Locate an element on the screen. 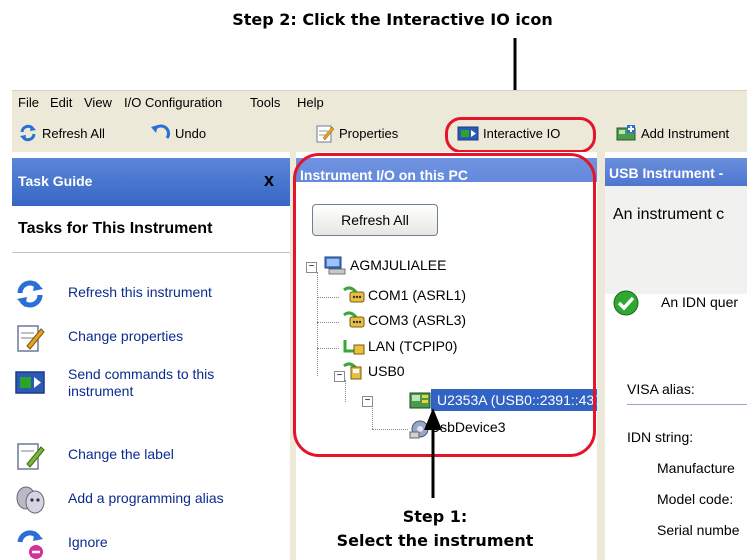  serial-number-label: Serial numbe is located at coordinates (698, 530).